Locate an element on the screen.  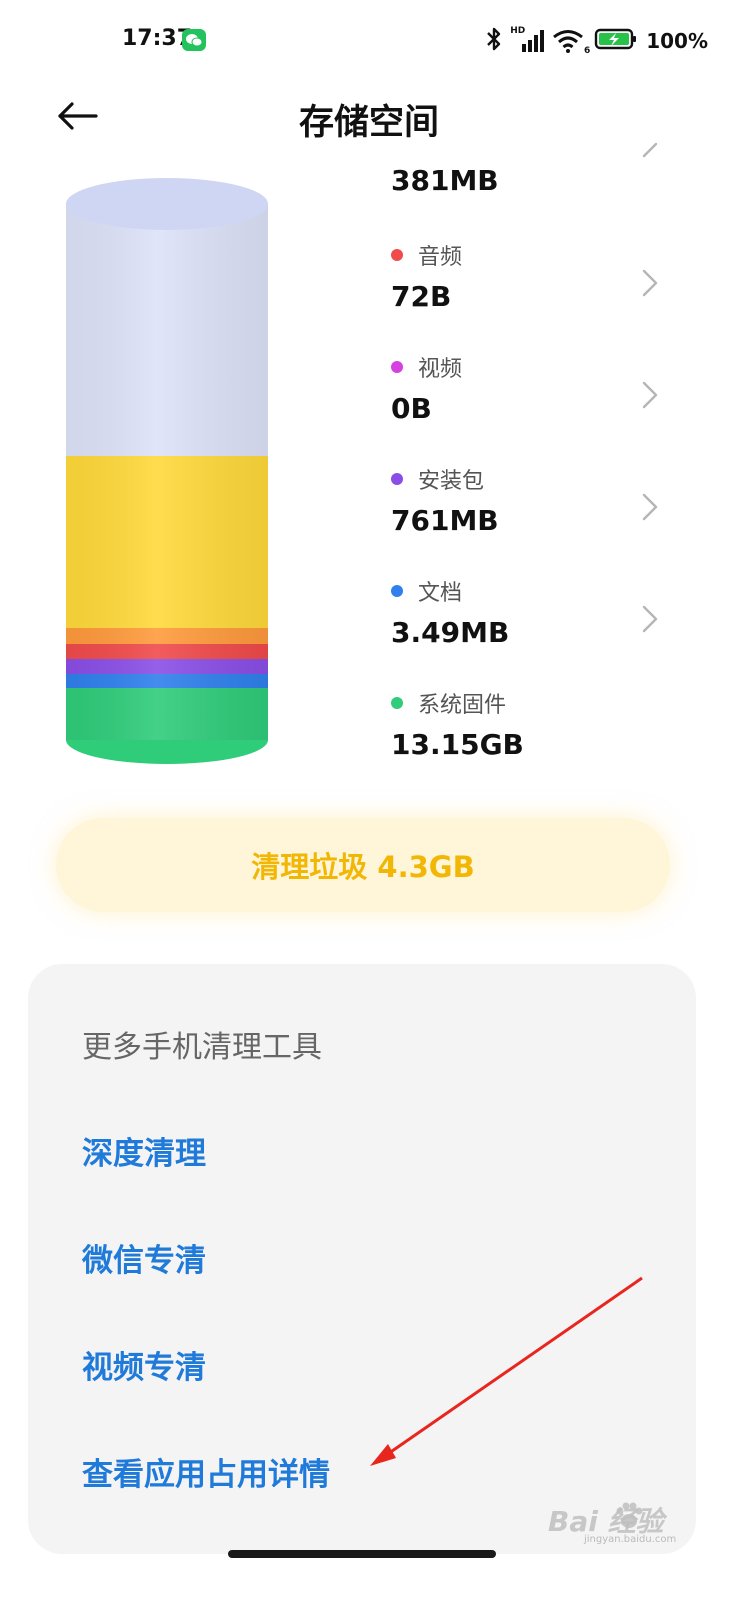
category-size: 13.15GB is located at coordinates (457, 744).